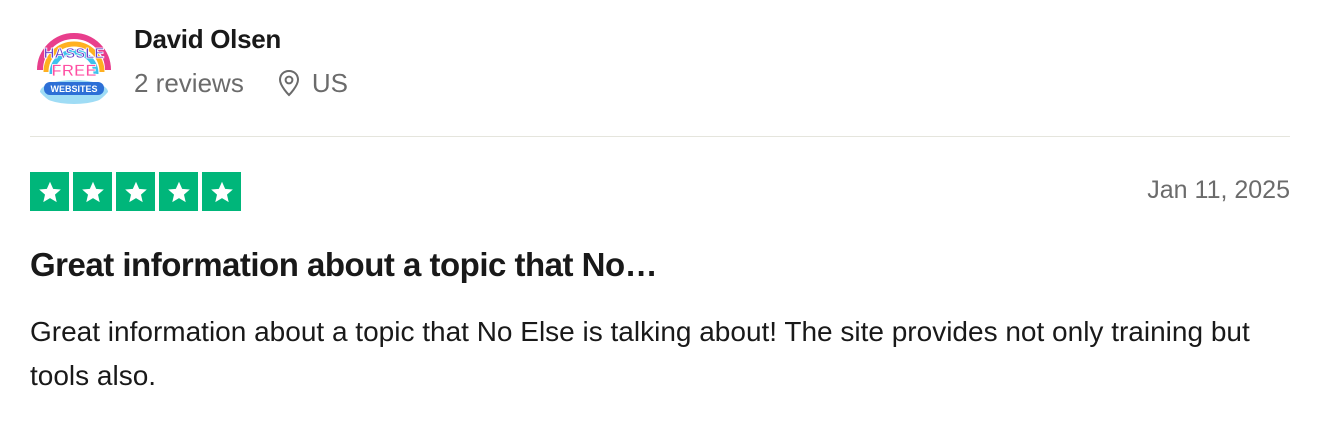  Describe the element at coordinates (1218, 190) in the screenshot. I see `review-date: Jan 11, 2025` at that location.